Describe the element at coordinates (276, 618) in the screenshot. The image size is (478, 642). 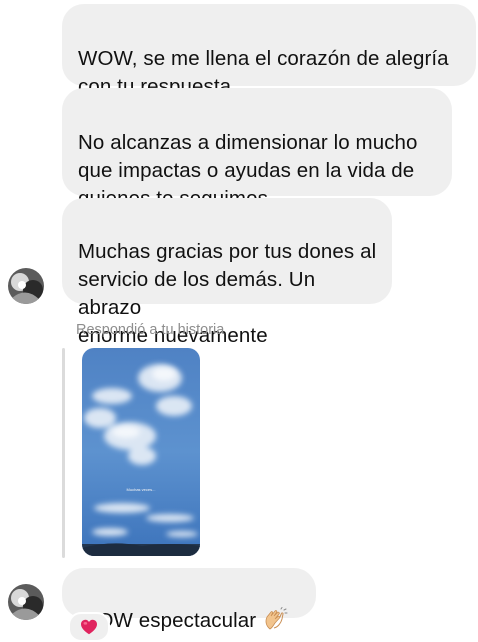
I see `clapping-hands-icon` at that location.